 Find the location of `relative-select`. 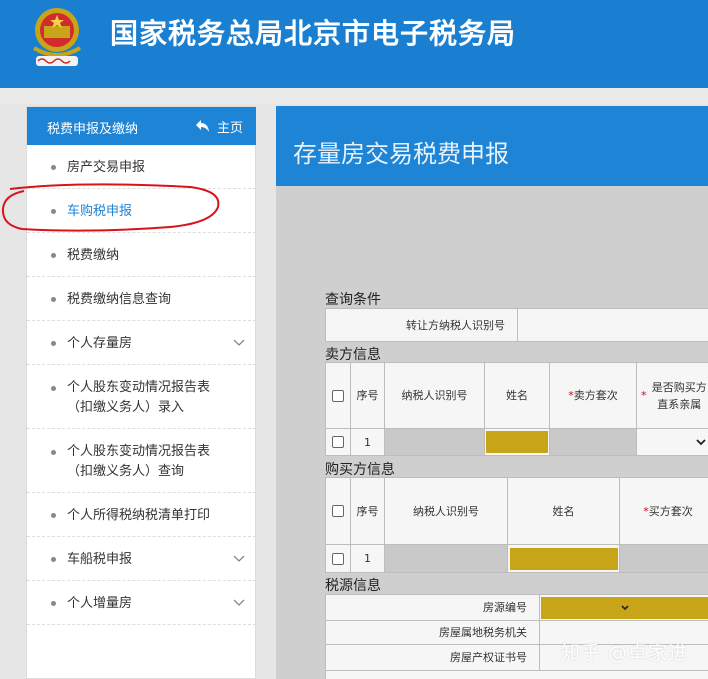

relative-select is located at coordinates (672, 442).